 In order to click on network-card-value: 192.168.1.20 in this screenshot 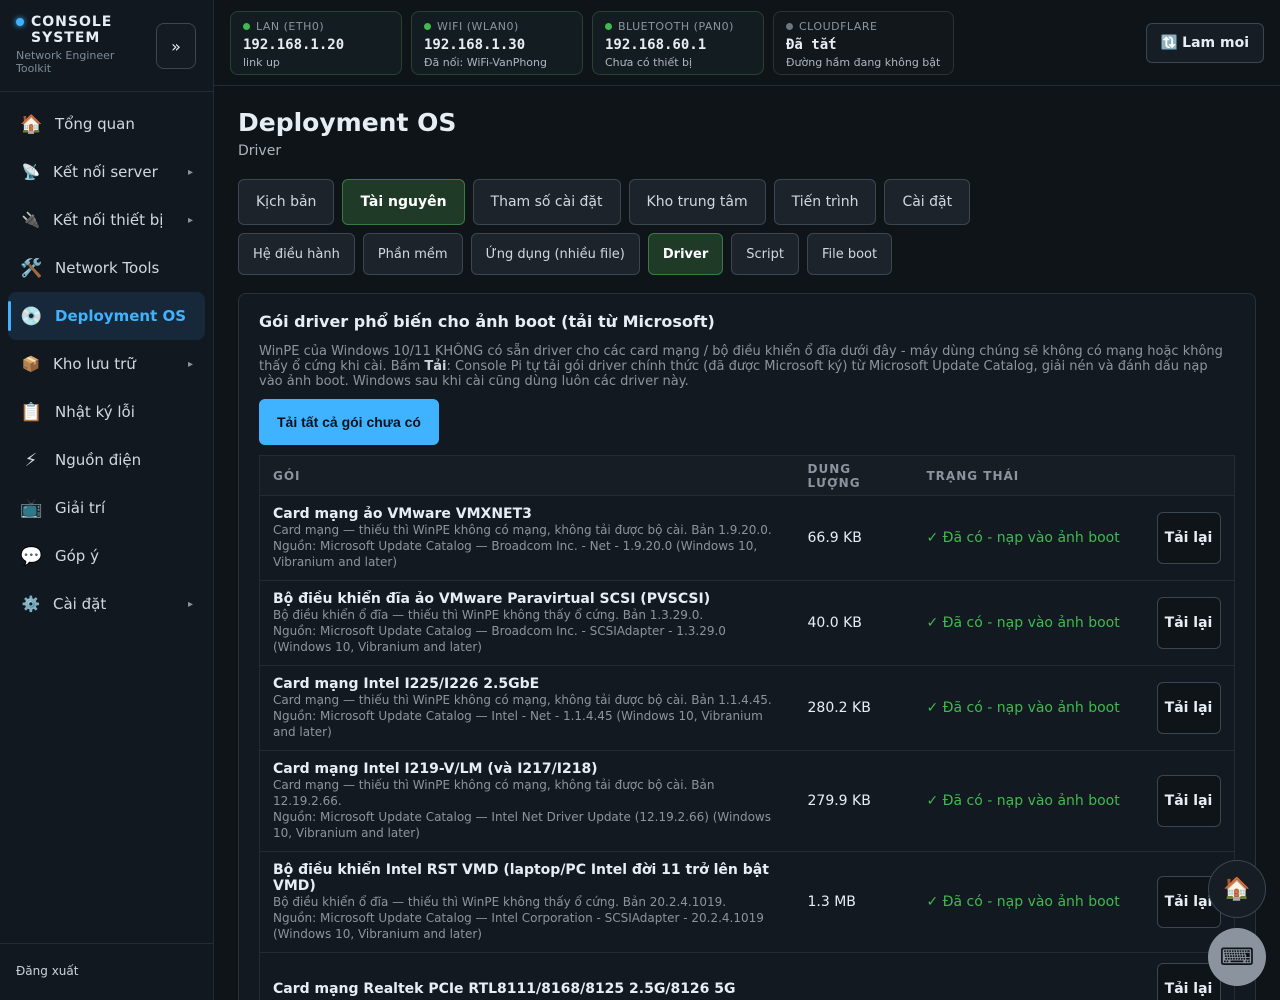, I will do `click(294, 45)`.